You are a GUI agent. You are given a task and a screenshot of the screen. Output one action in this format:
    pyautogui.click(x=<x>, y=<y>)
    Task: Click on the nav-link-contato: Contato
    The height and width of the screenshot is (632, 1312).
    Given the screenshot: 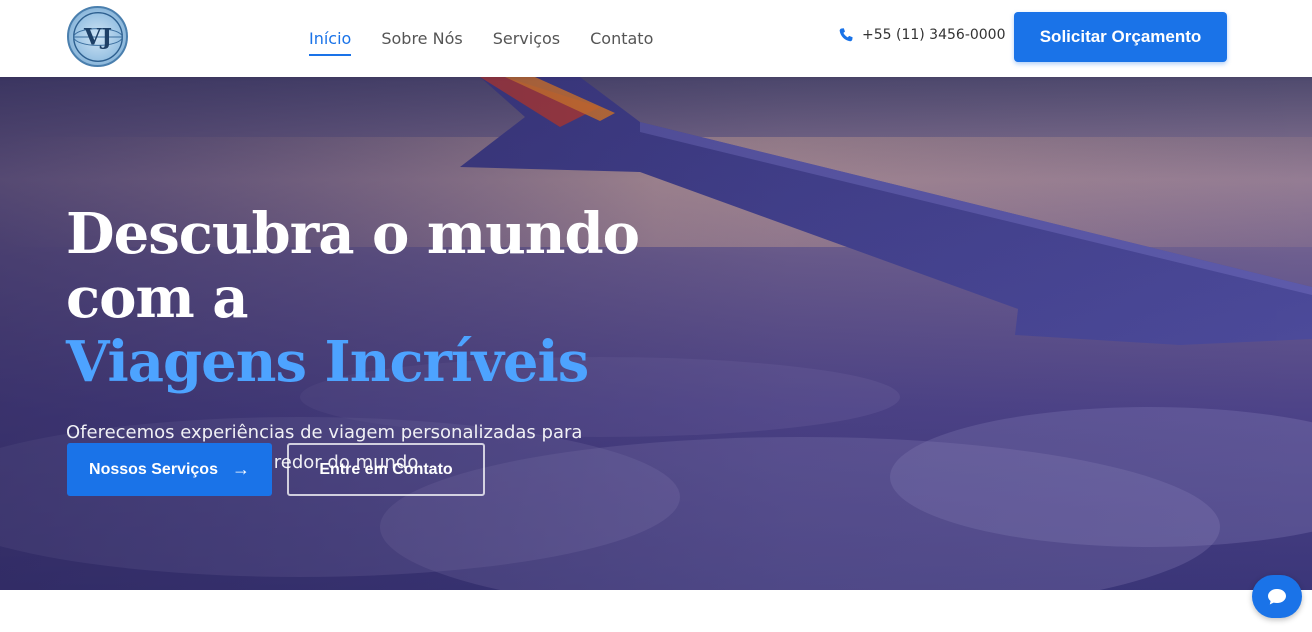 What is the action you would take?
    pyautogui.click(x=621, y=38)
    